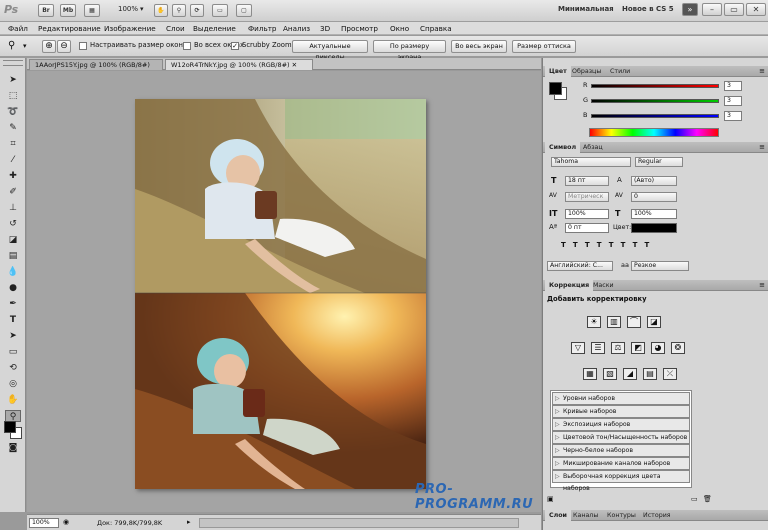 The width and height of the screenshot is (768, 530). Describe the element at coordinates (13, 240) in the screenshot. I see `eraser-tool-icon: ◪` at that location.